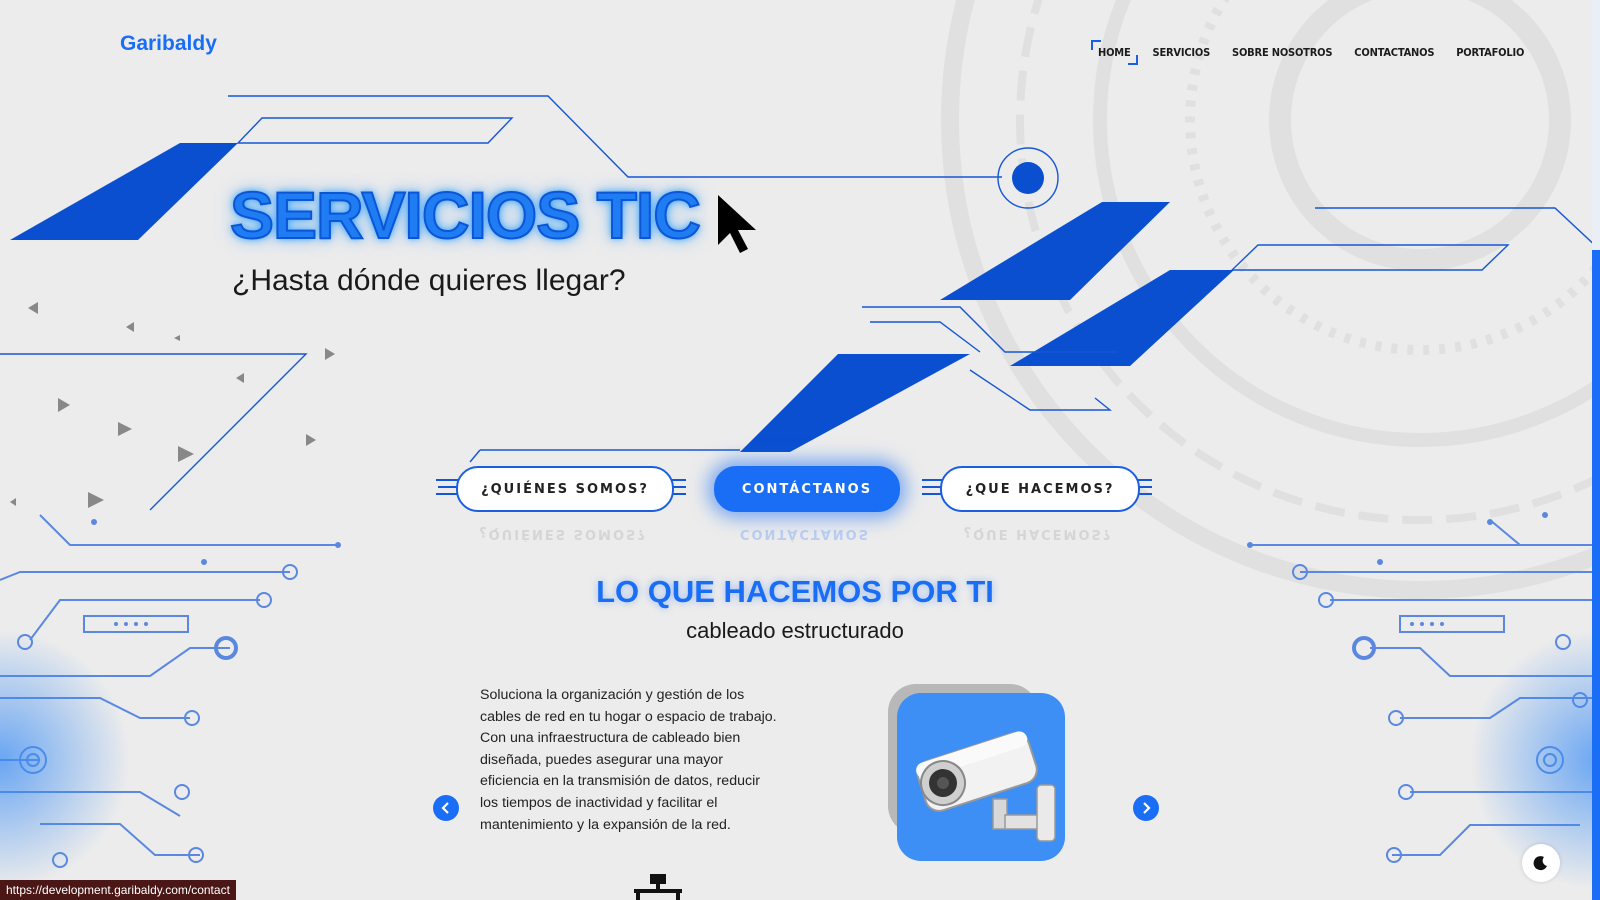  What do you see at coordinates (795, 630) in the screenshot?
I see `section-subtitle: cableado estructurado` at bounding box center [795, 630].